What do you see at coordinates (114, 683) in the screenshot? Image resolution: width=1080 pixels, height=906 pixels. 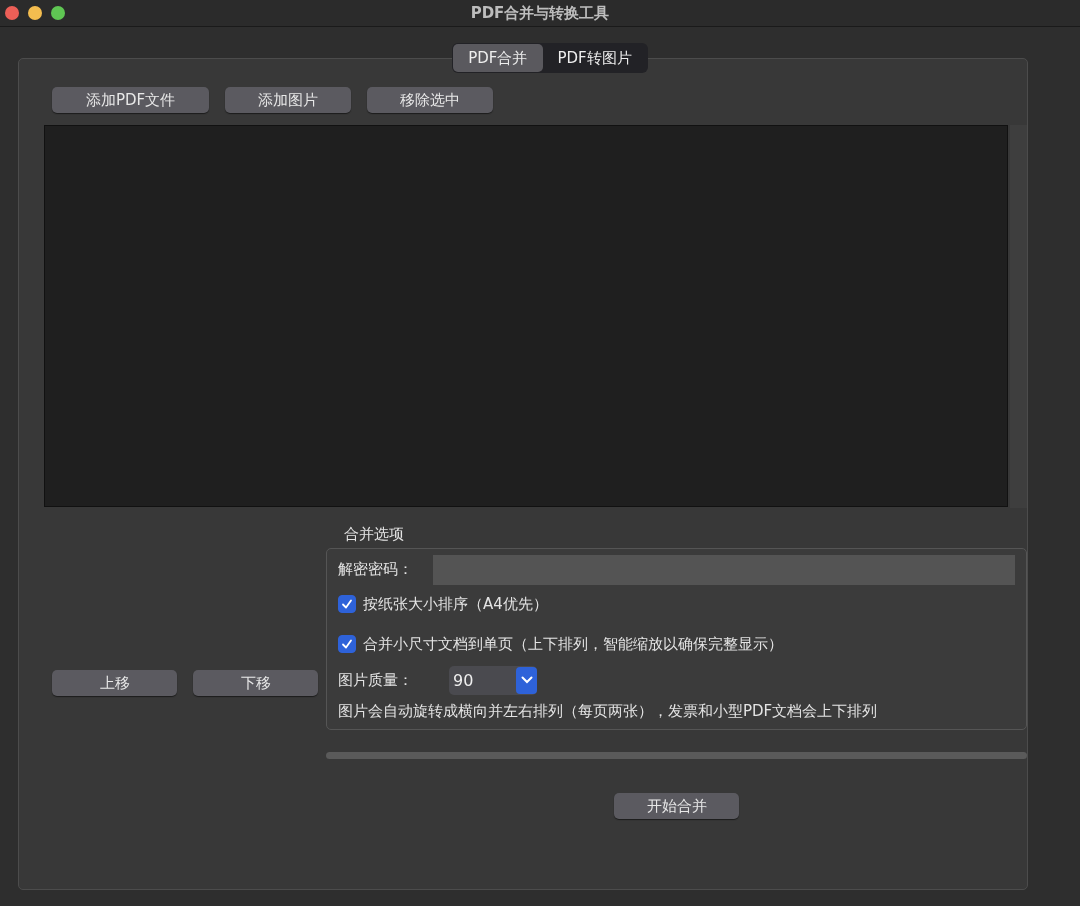 I see `move-button: 上移` at bounding box center [114, 683].